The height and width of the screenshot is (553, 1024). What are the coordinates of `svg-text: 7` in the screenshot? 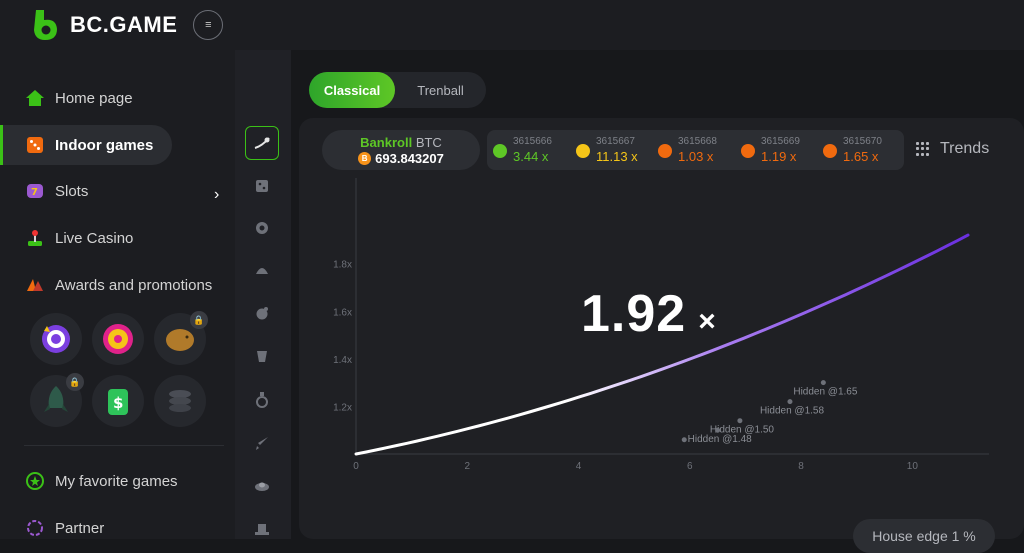 It's located at (34, 192).